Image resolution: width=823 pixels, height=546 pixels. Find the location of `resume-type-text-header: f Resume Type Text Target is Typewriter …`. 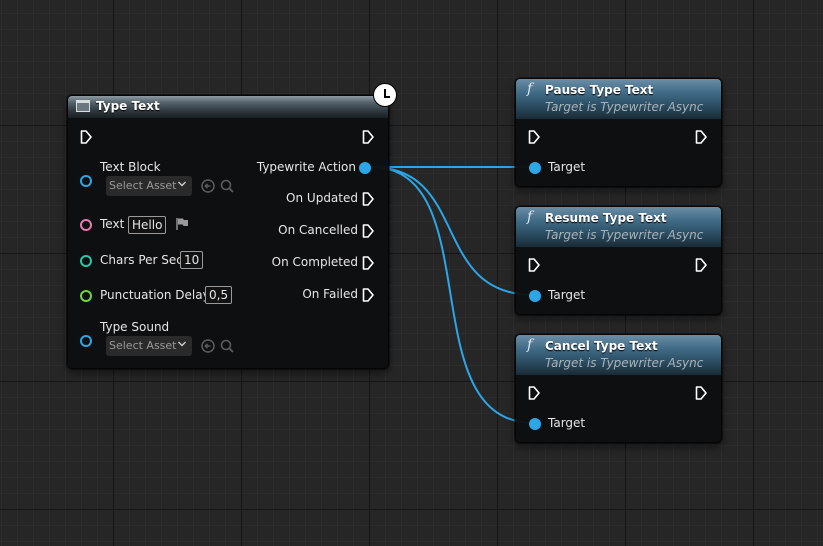

resume-type-text-header: f Resume Type Text Target is Typewriter … is located at coordinates (618, 227).